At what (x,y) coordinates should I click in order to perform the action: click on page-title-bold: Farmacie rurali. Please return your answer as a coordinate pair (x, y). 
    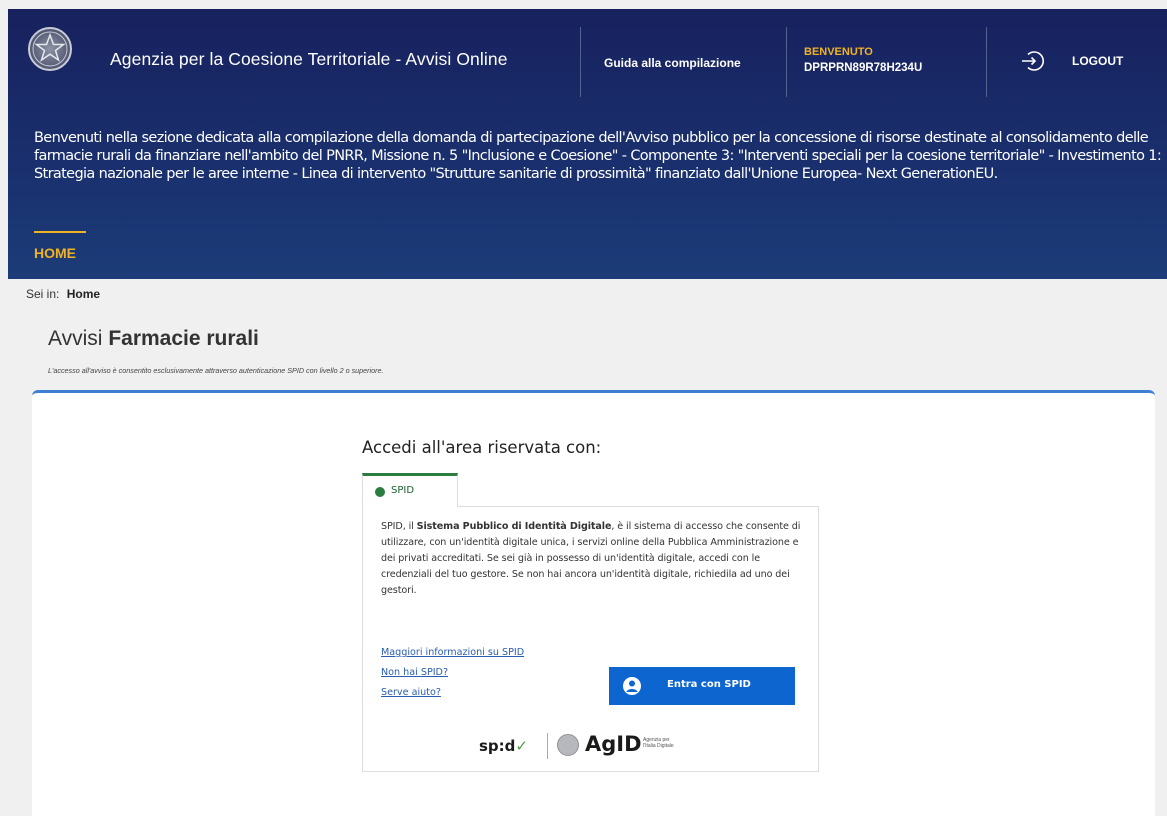
    Looking at the image, I should click on (183, 338).